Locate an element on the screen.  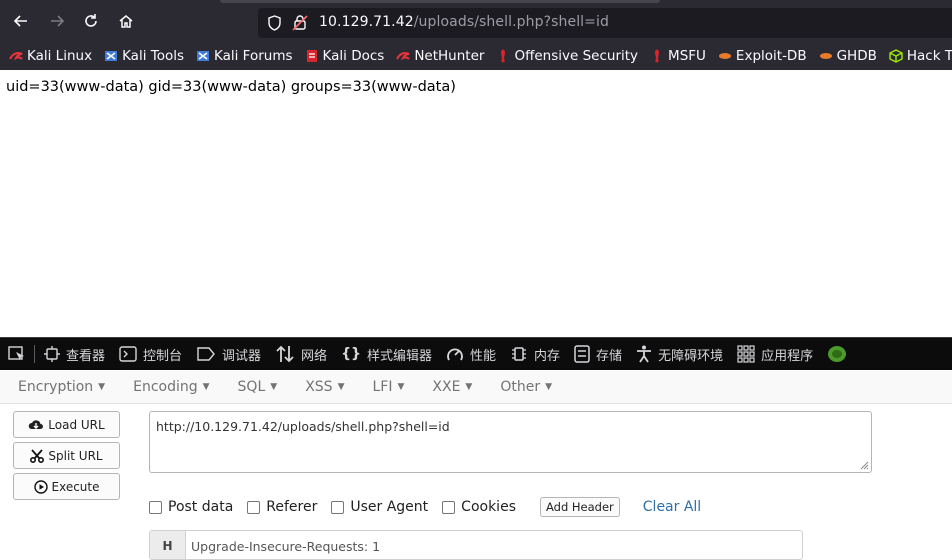
kali-dragon-icon is located at coordinates (16, 56).